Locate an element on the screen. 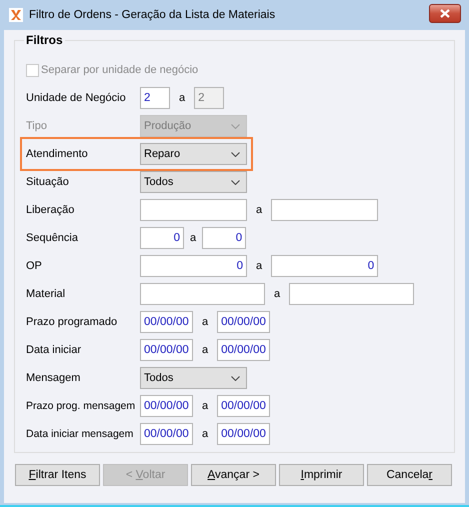  close-icon is located at coordinates (445, 13).